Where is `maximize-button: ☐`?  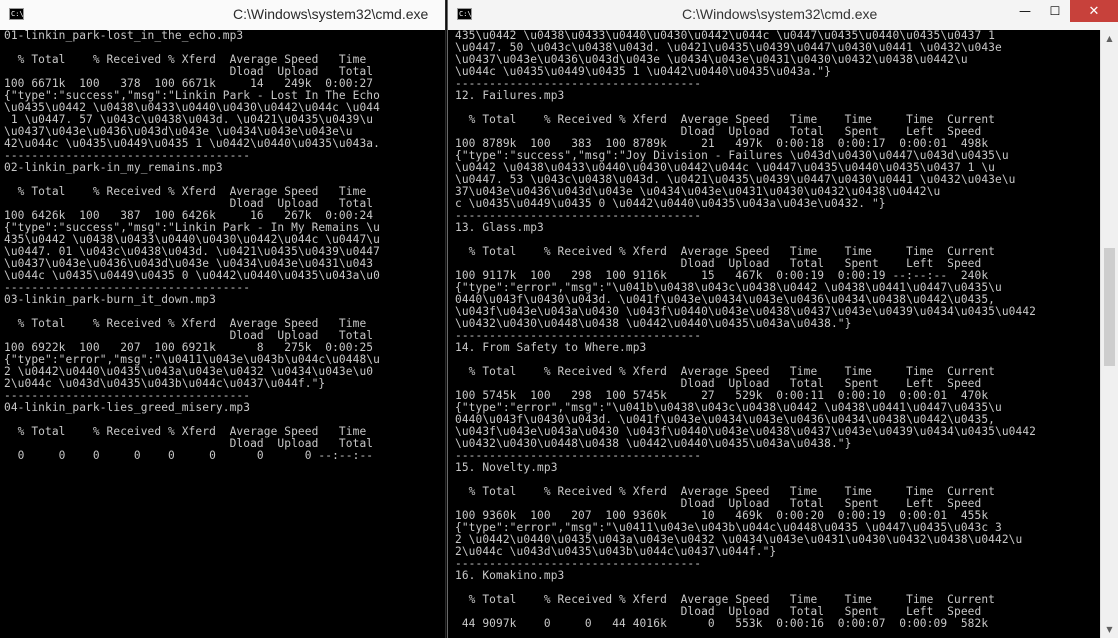 maximize-button: ☐ is located at coordinates (1055, 11).